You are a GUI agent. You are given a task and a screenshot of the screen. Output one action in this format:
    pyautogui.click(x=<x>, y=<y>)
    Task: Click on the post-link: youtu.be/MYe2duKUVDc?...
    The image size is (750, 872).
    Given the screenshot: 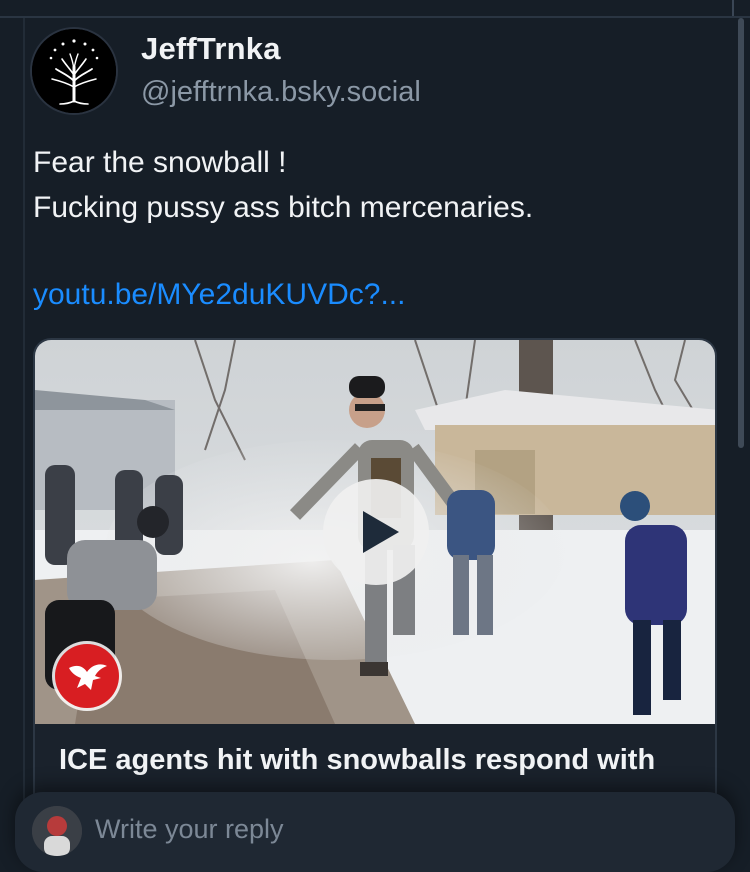 What is the action you would take?
    pyautogui.click(x=219, y=294)
    